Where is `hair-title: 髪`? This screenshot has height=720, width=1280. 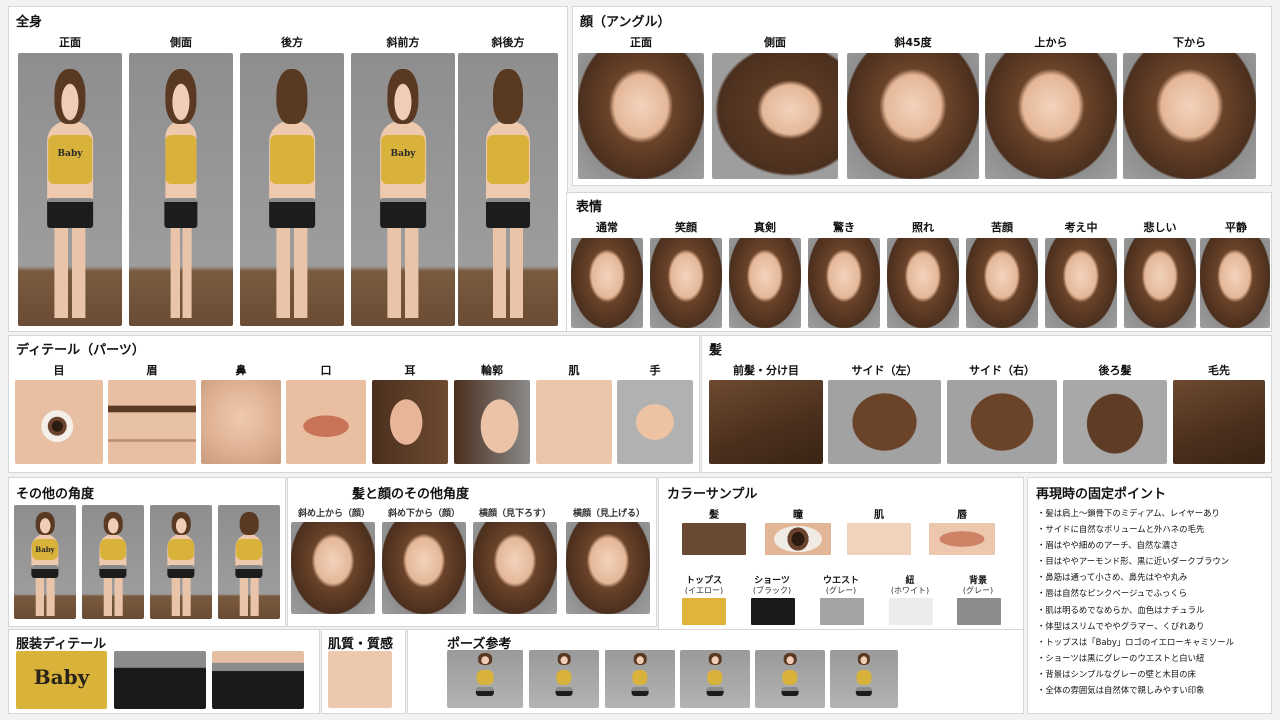 hair-title: 髪 is located at coordinates (716, 350).